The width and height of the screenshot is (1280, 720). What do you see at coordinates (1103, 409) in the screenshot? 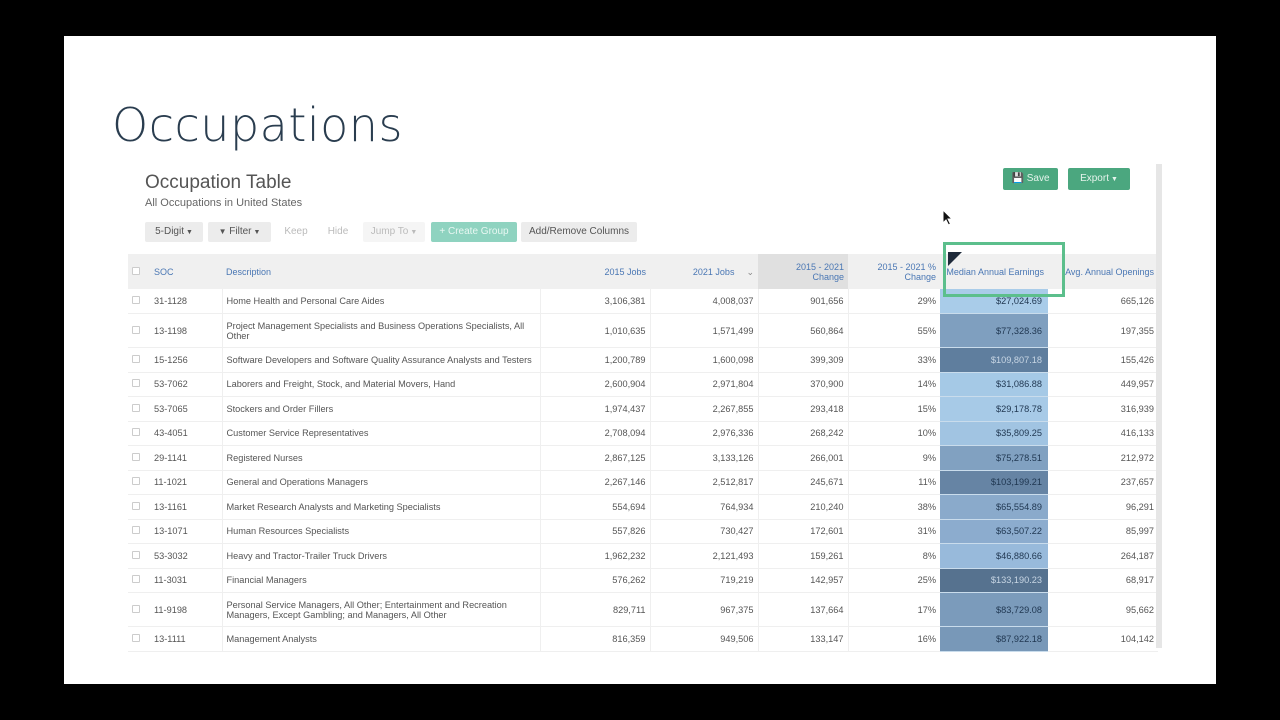
I see `annual-openings-cell: 316,939` at bounding box center [1103, 409].